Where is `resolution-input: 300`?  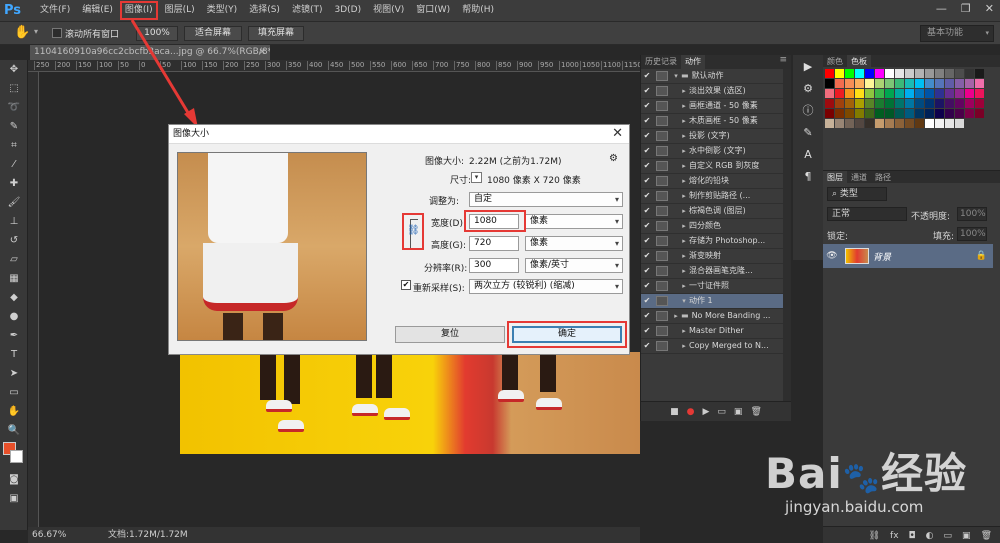
resolution-input: 300 is located at coordinates (494, 265).